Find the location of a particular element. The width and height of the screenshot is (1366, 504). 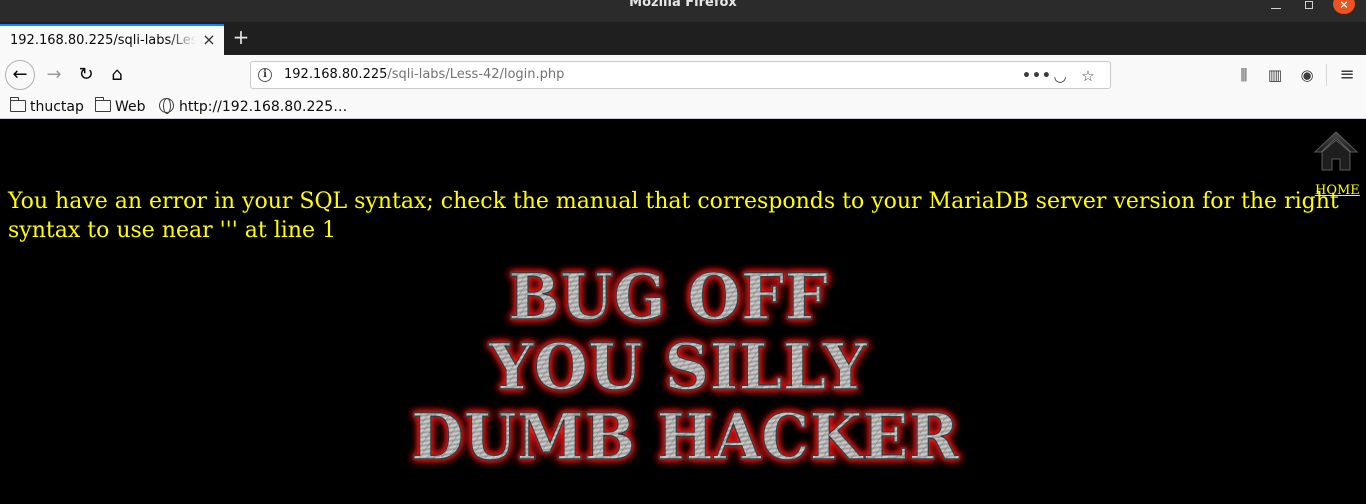

url-path: /sqli-labs/Less-42/login.php is located at coordinates (476, 74).